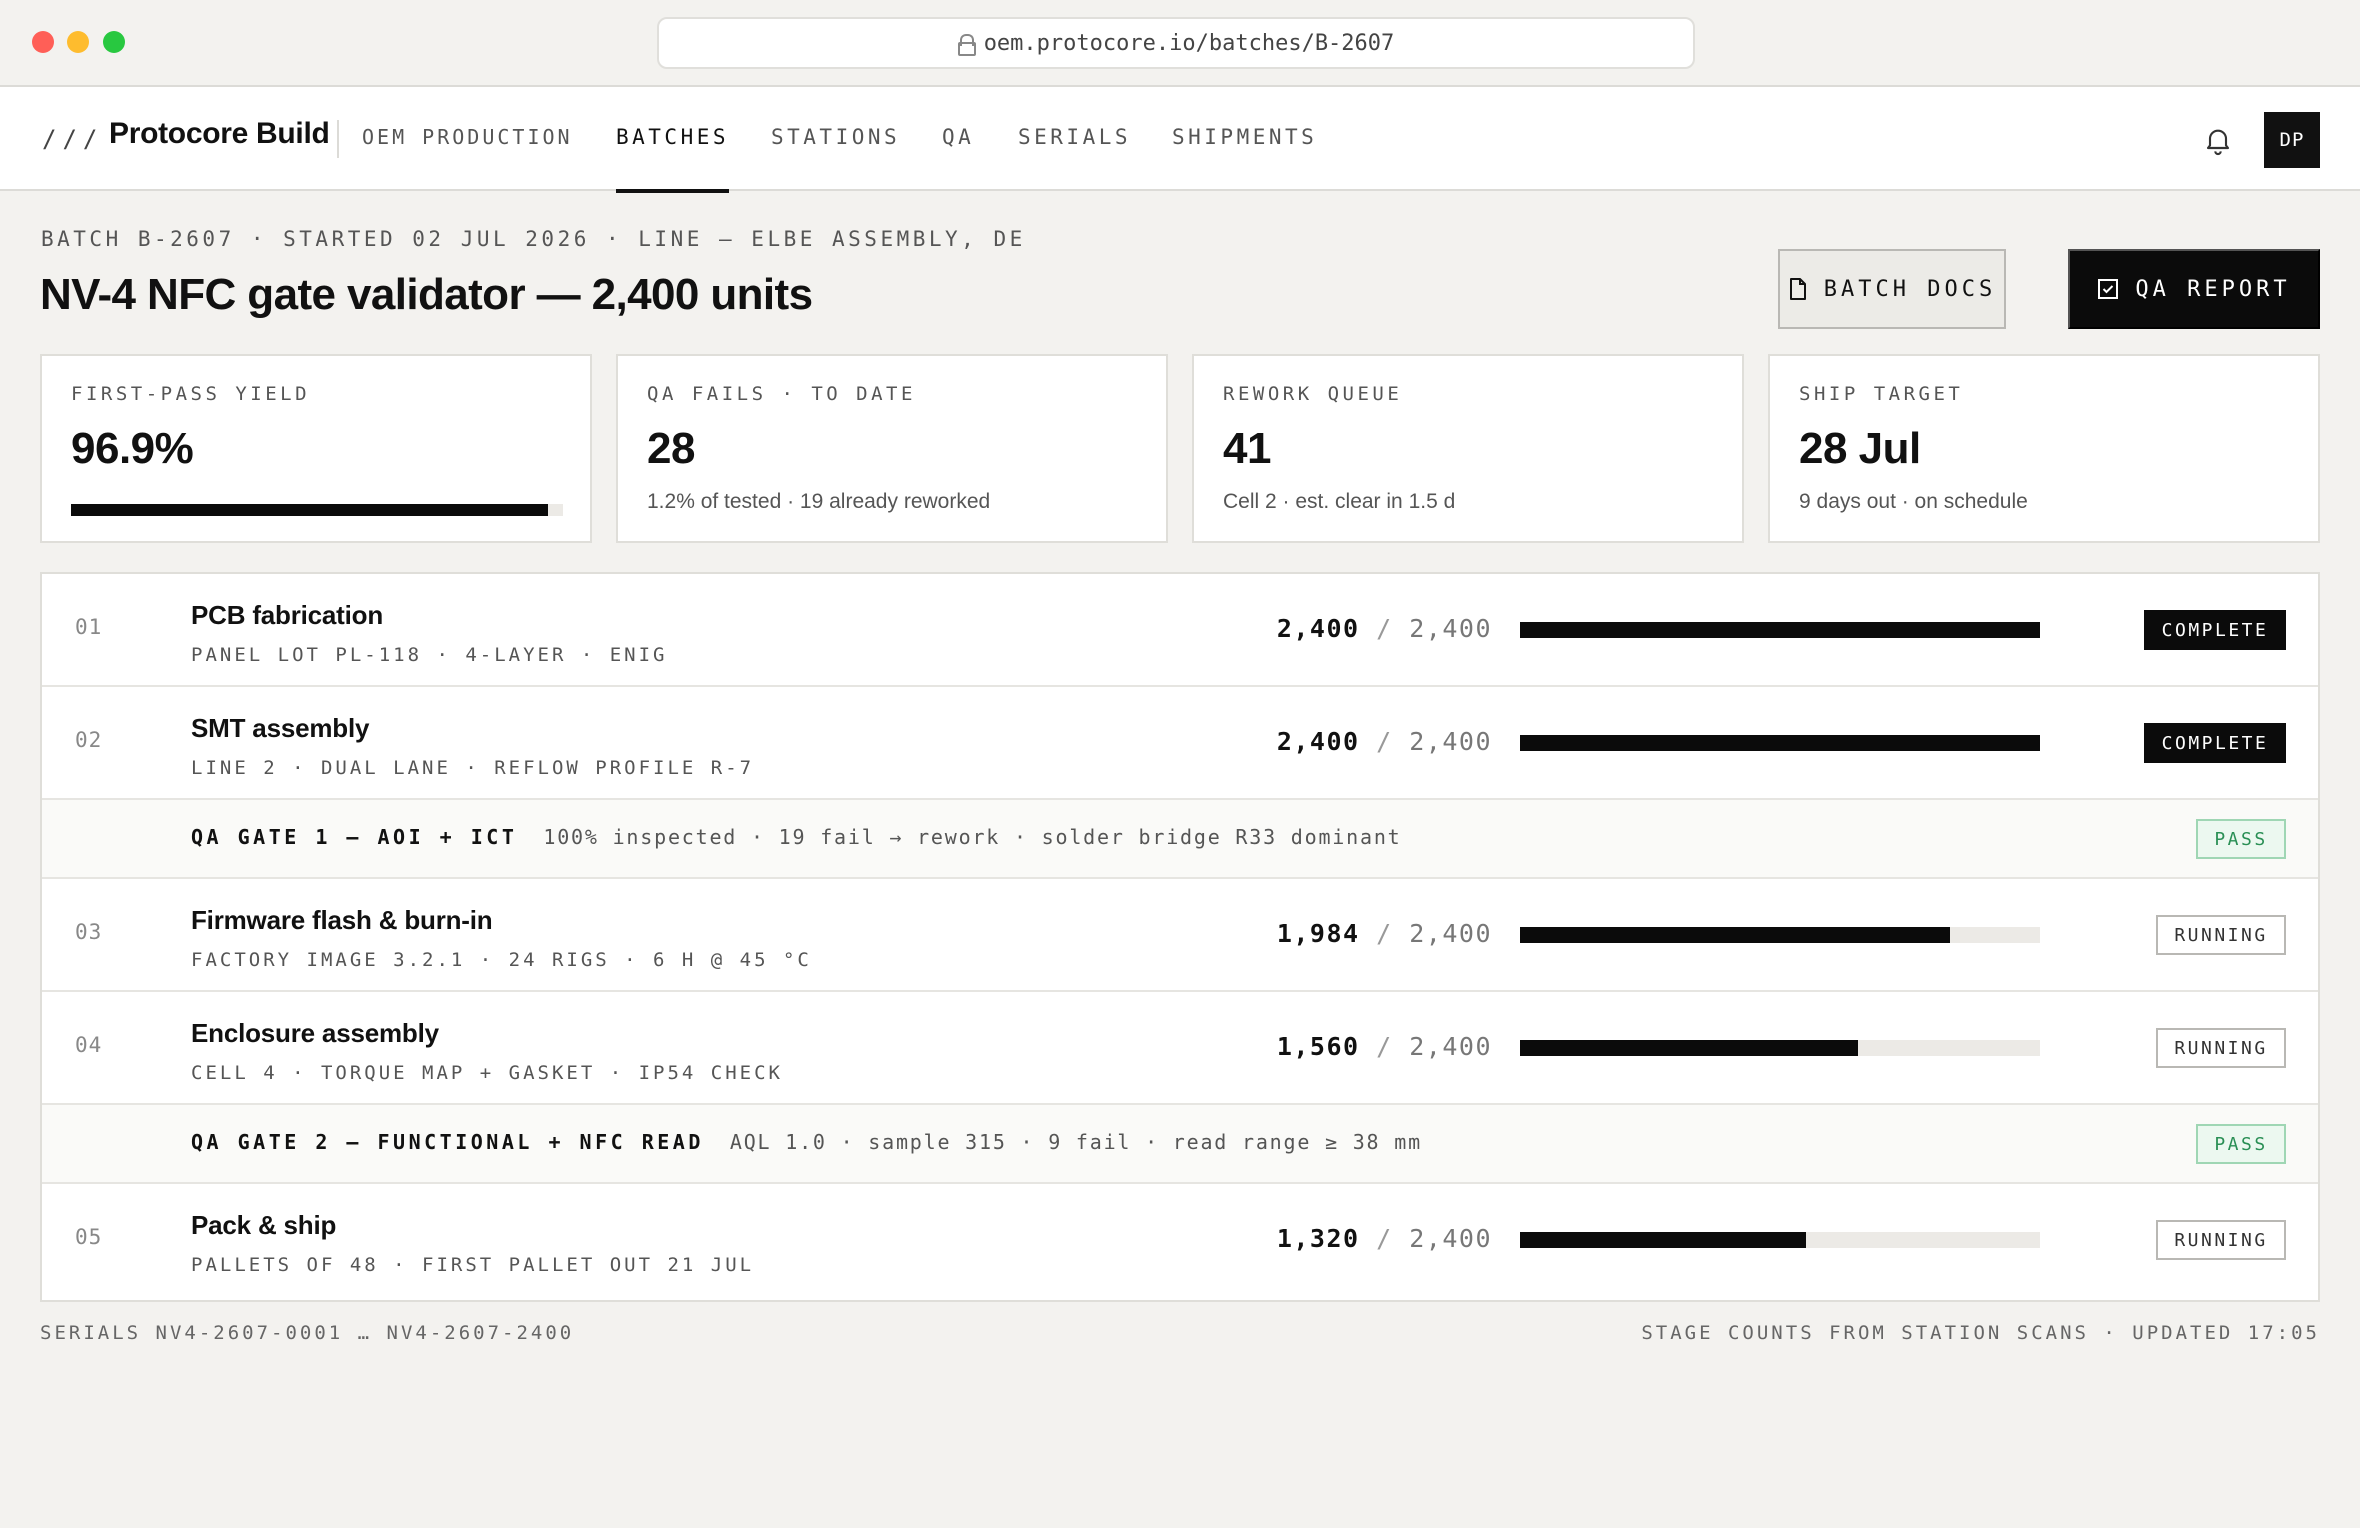  I want to click on avatar: DP, so click(2292, 140).